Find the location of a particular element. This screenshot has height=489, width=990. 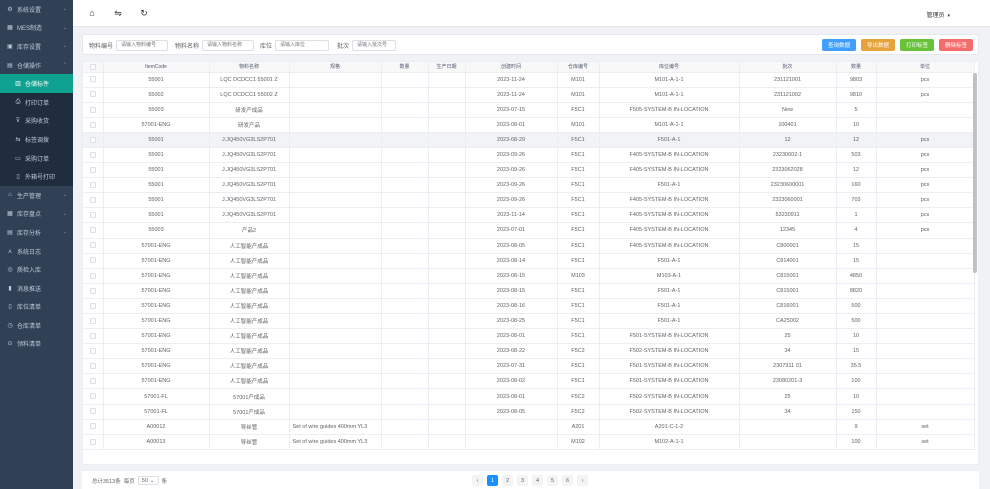

page-button-6: 6 is located at coordinates (567, 480).